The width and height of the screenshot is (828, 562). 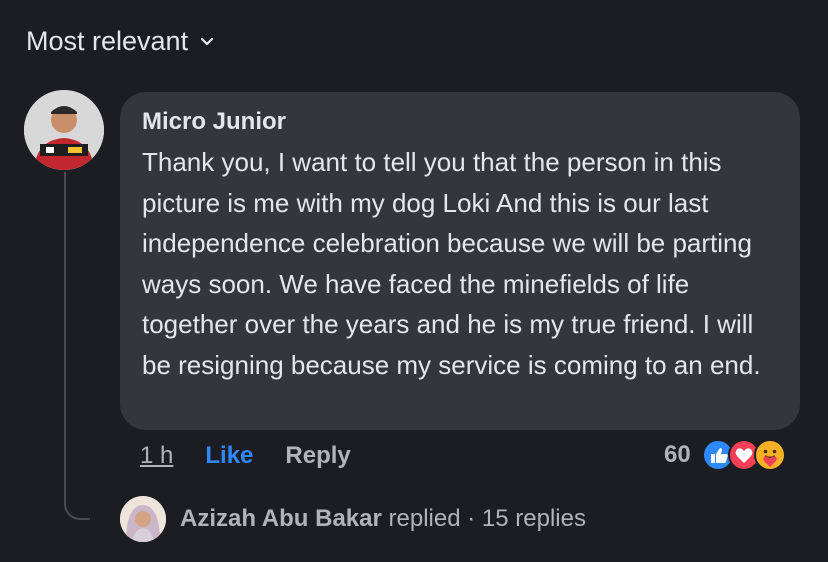 I want to click on comment-actions: 1 h Like Reply, so click(x=245, y=456).